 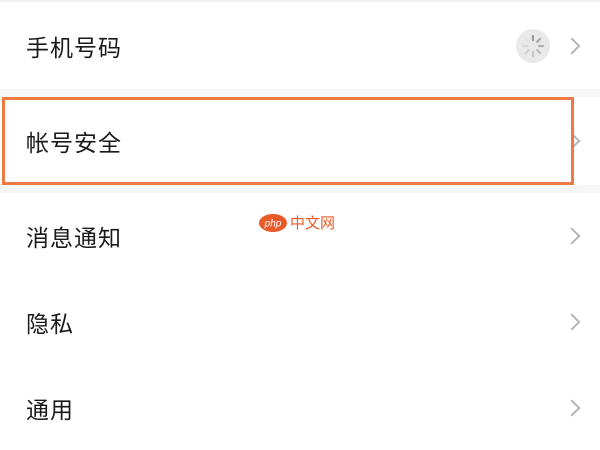 I want to click on settings-item-label: 通用, so click(x=50, y=410).